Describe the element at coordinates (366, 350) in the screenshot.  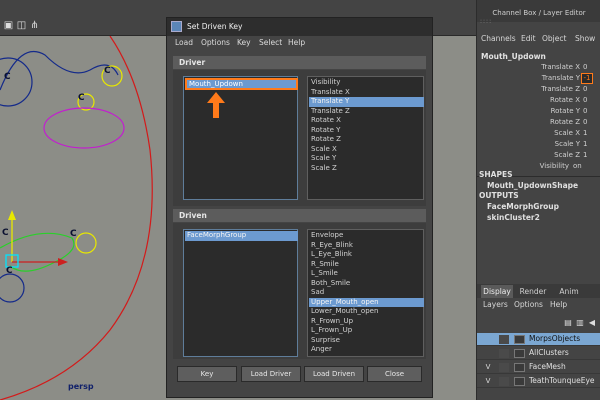
I see `driven-attr-item: Anger` at that location.